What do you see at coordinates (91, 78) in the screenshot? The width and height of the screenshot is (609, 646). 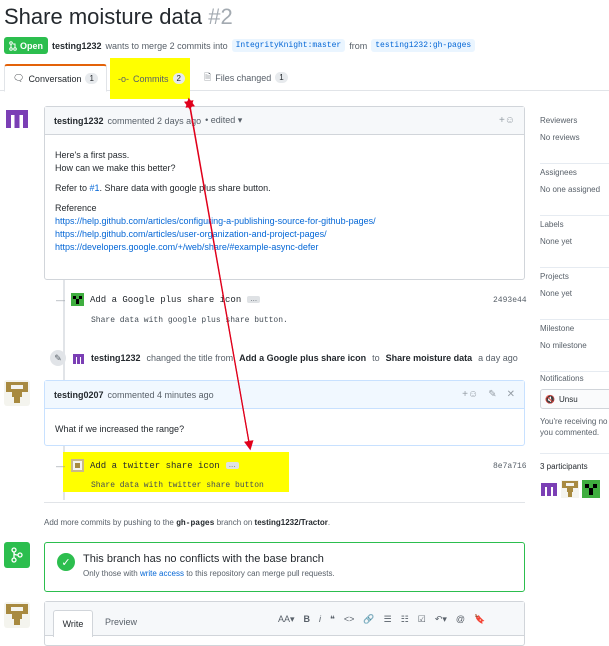 I see `tab-count: 1` at bounding box center [91, 78].